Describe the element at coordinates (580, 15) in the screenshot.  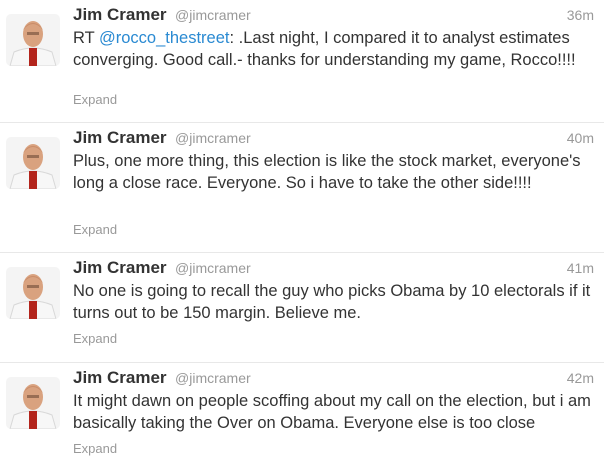
I see `tweet-timestamp: 36m` at that location.